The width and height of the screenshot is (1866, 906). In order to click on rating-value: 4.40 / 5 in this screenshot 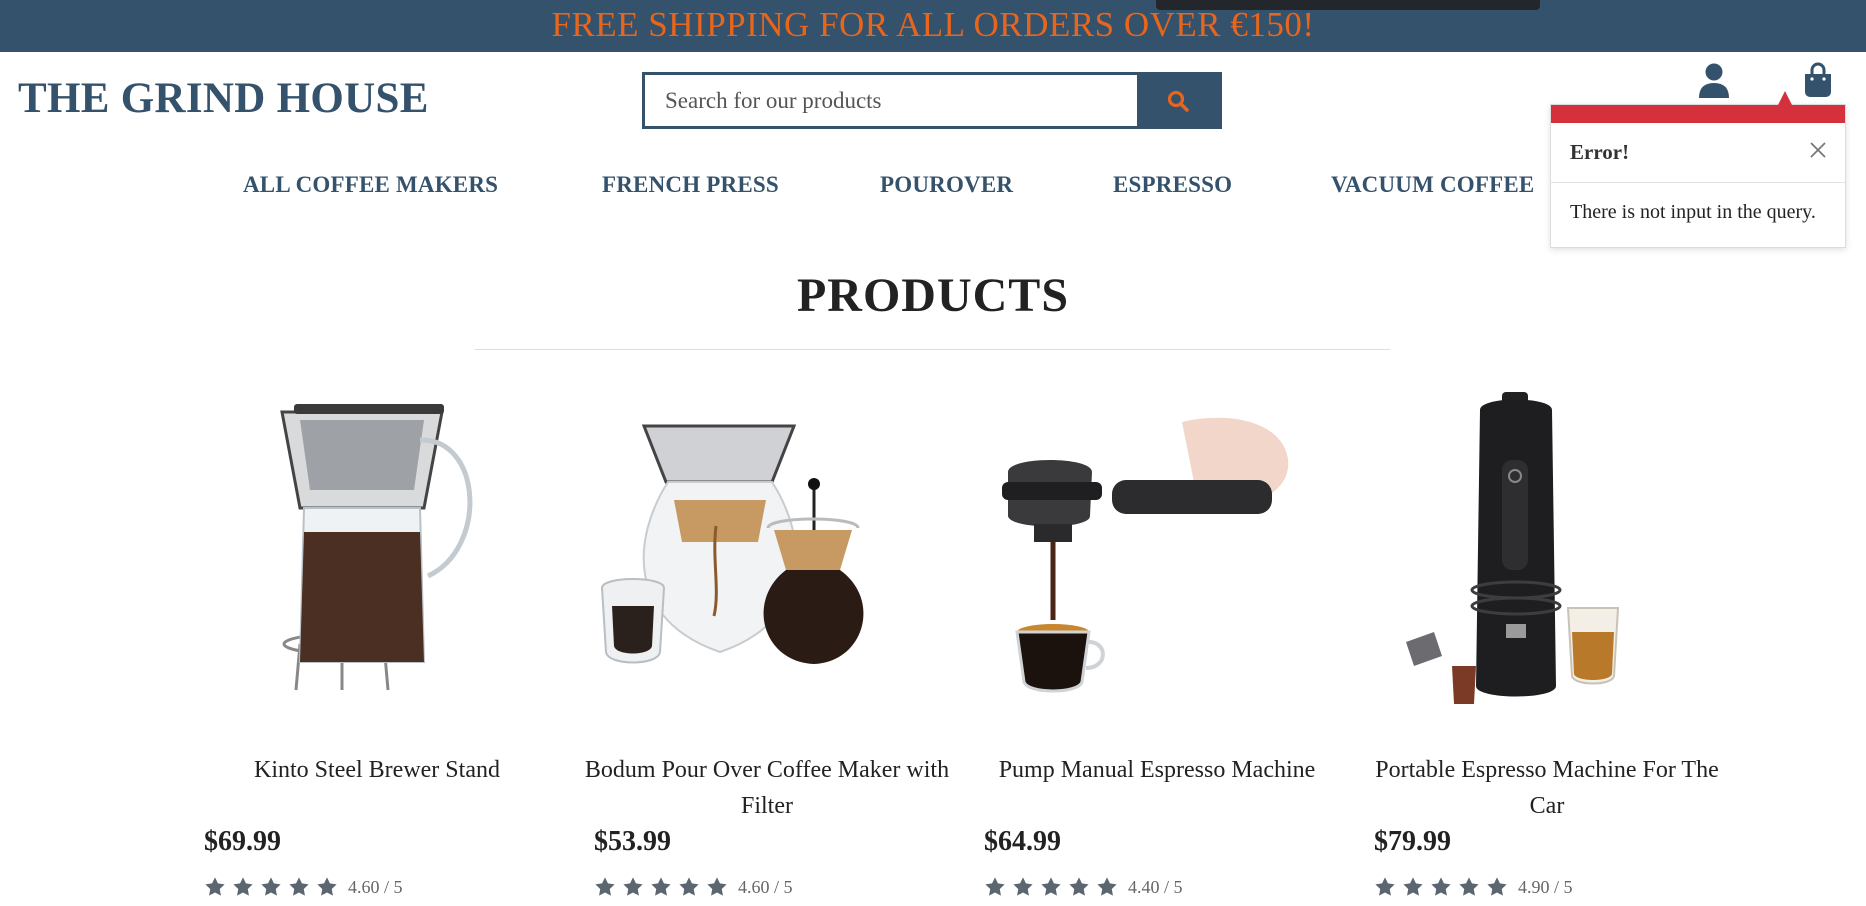, I will do `click(1155, 886)`.